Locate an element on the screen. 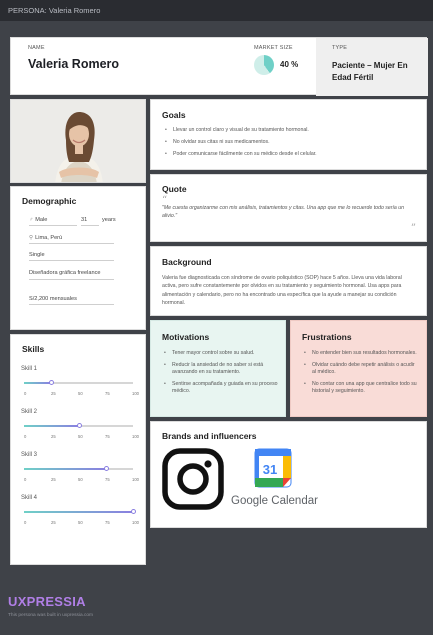 The width and height of the screenshot is (433, 635). skill-slider: Skill 2 0 25 50 75 100 is located at coordinates (80, 424).